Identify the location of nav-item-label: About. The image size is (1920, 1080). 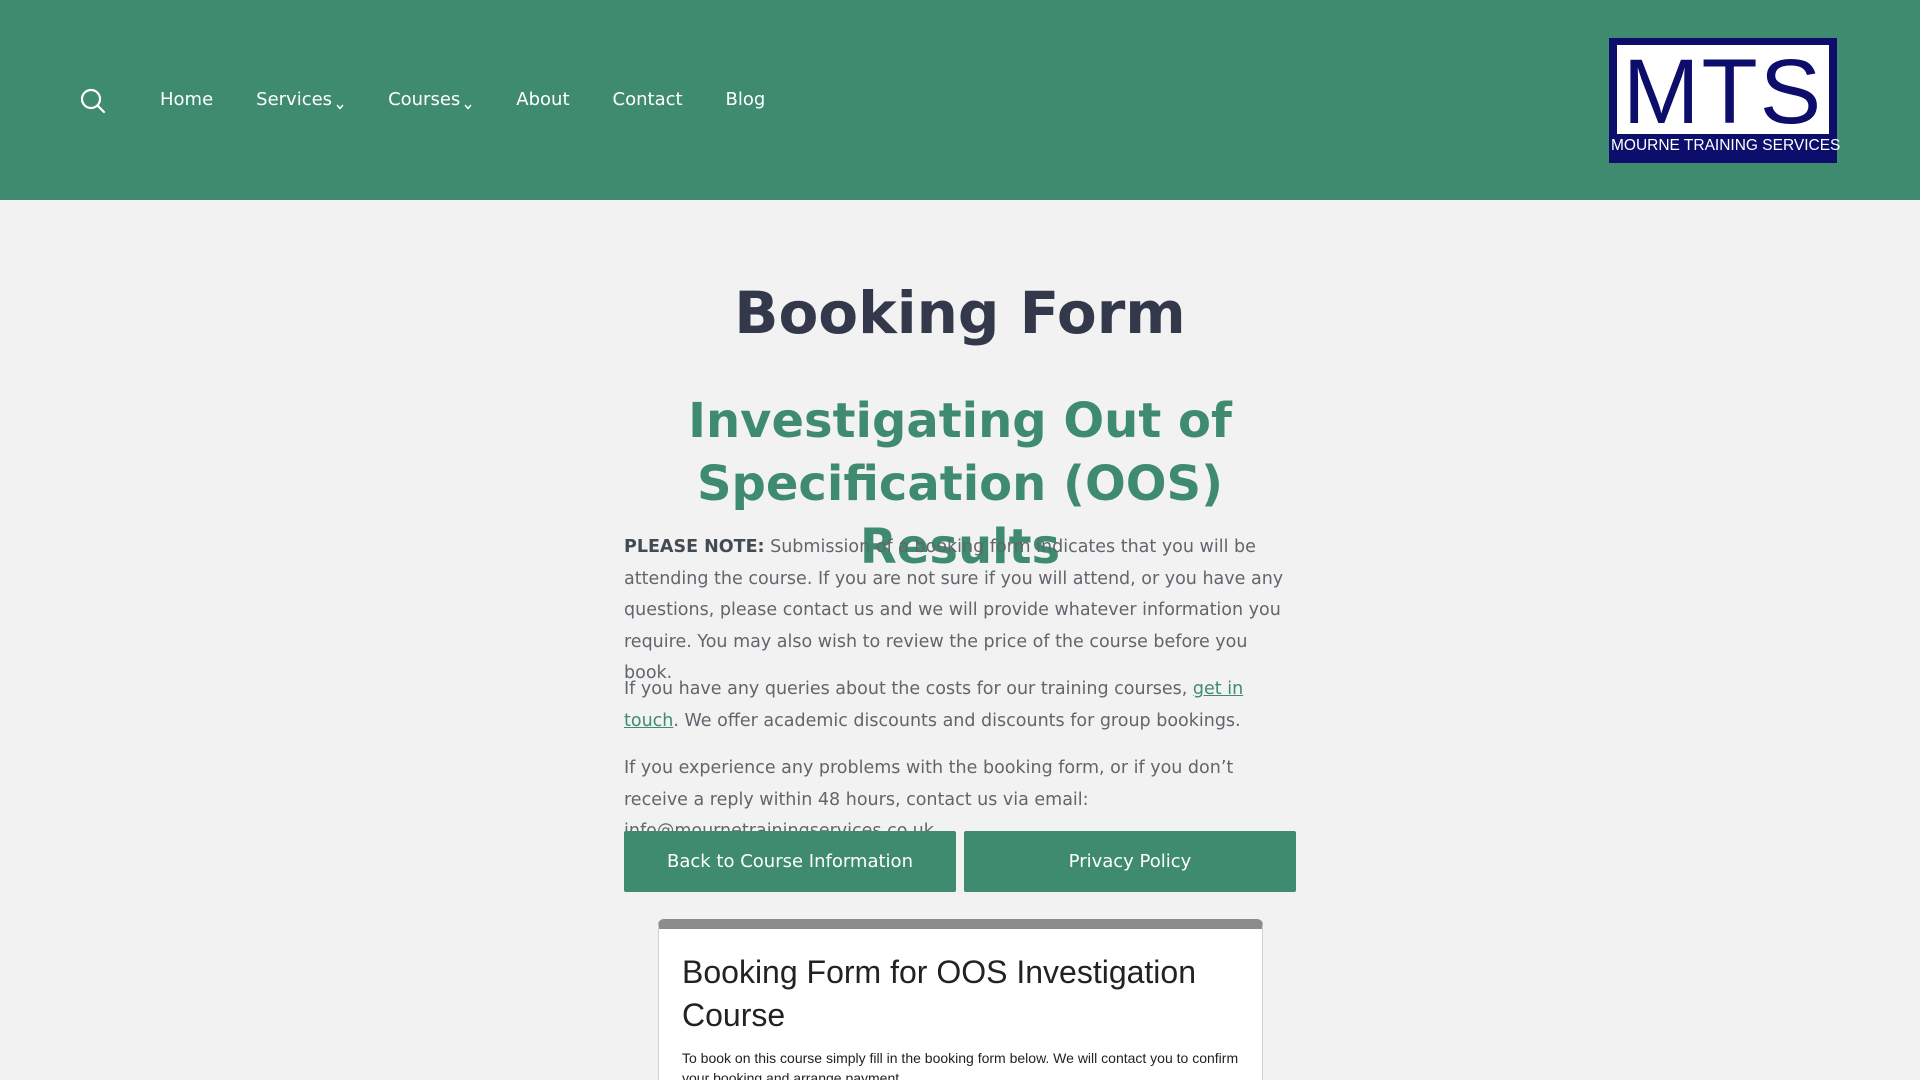
(543, 99).